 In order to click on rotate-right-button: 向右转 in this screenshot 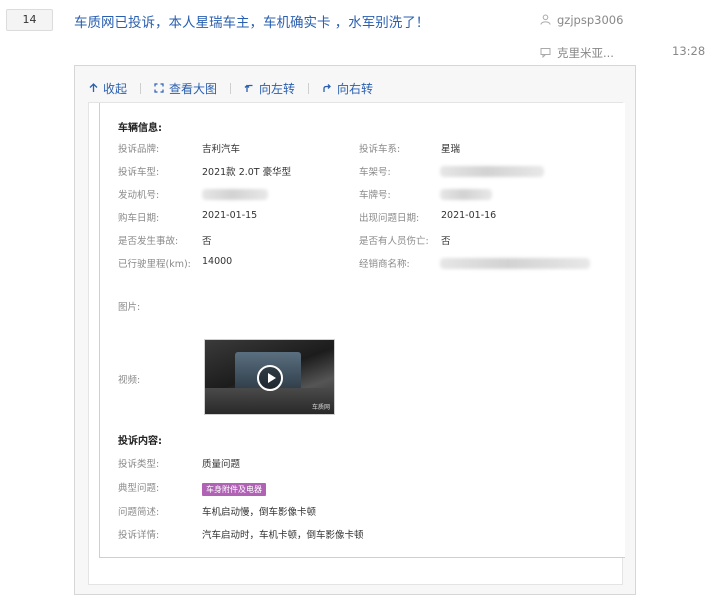, I will do `click(347, 88)`.